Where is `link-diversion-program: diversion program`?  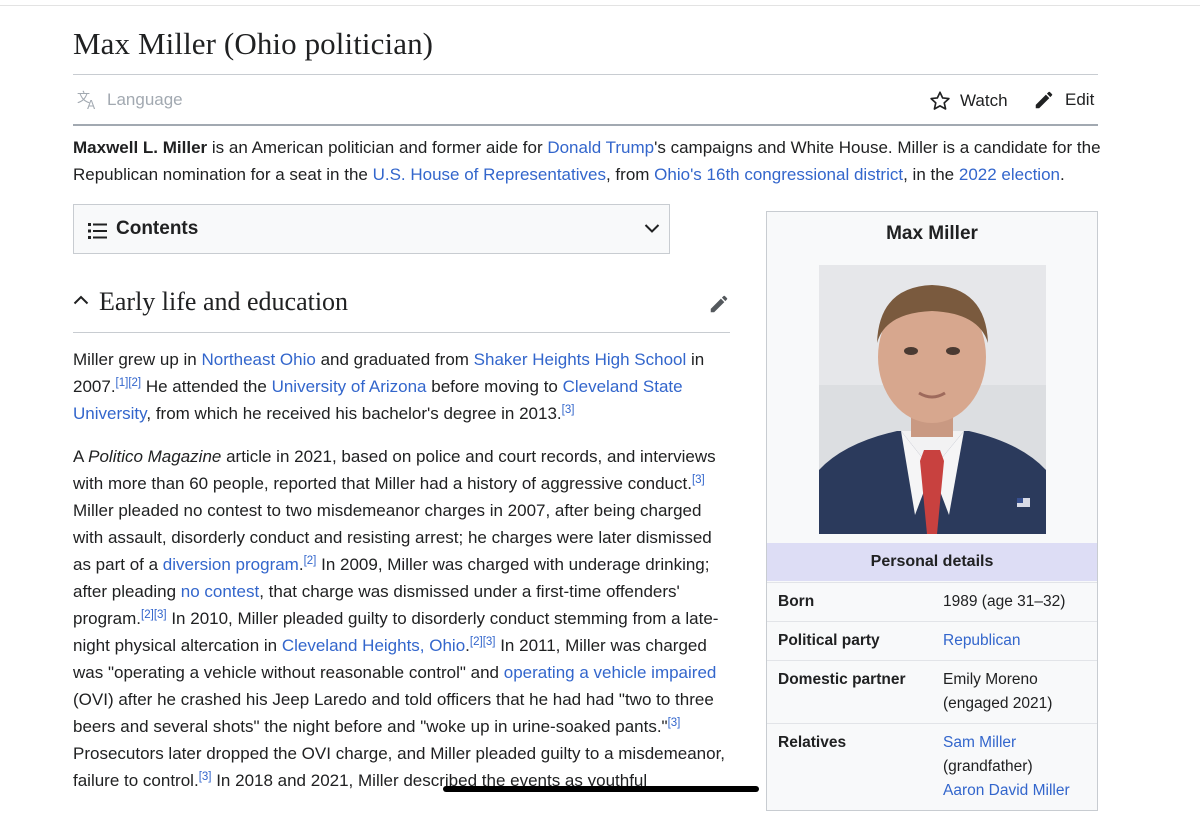 link-diversion-program: diversion program is located at coordinates (231, 564).